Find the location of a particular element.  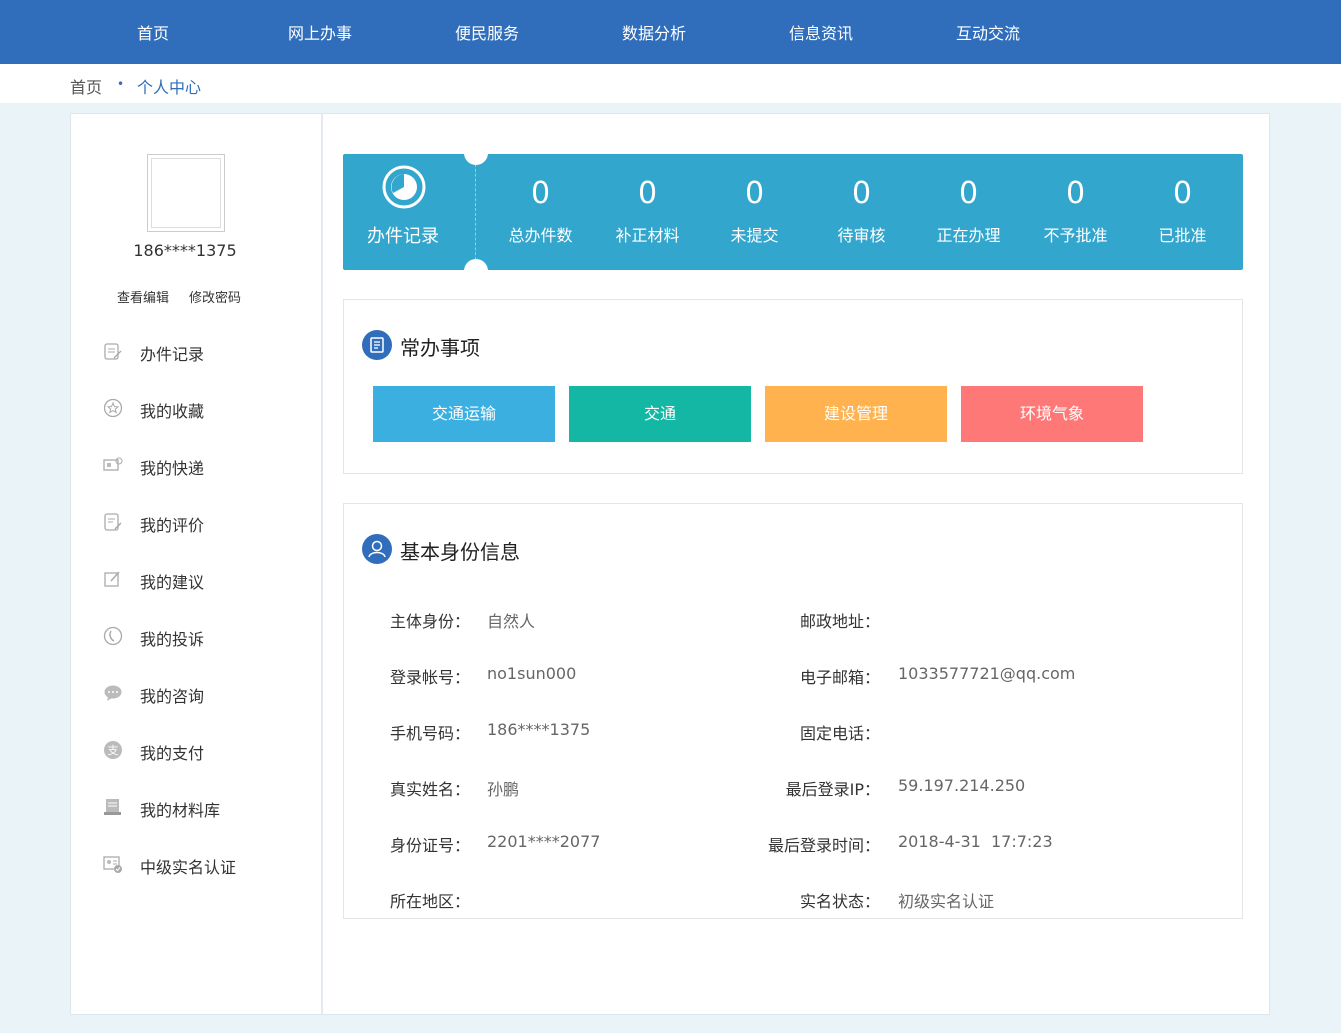

stat-pending-review: 0 待审核 is located at coordinates (861, 212).